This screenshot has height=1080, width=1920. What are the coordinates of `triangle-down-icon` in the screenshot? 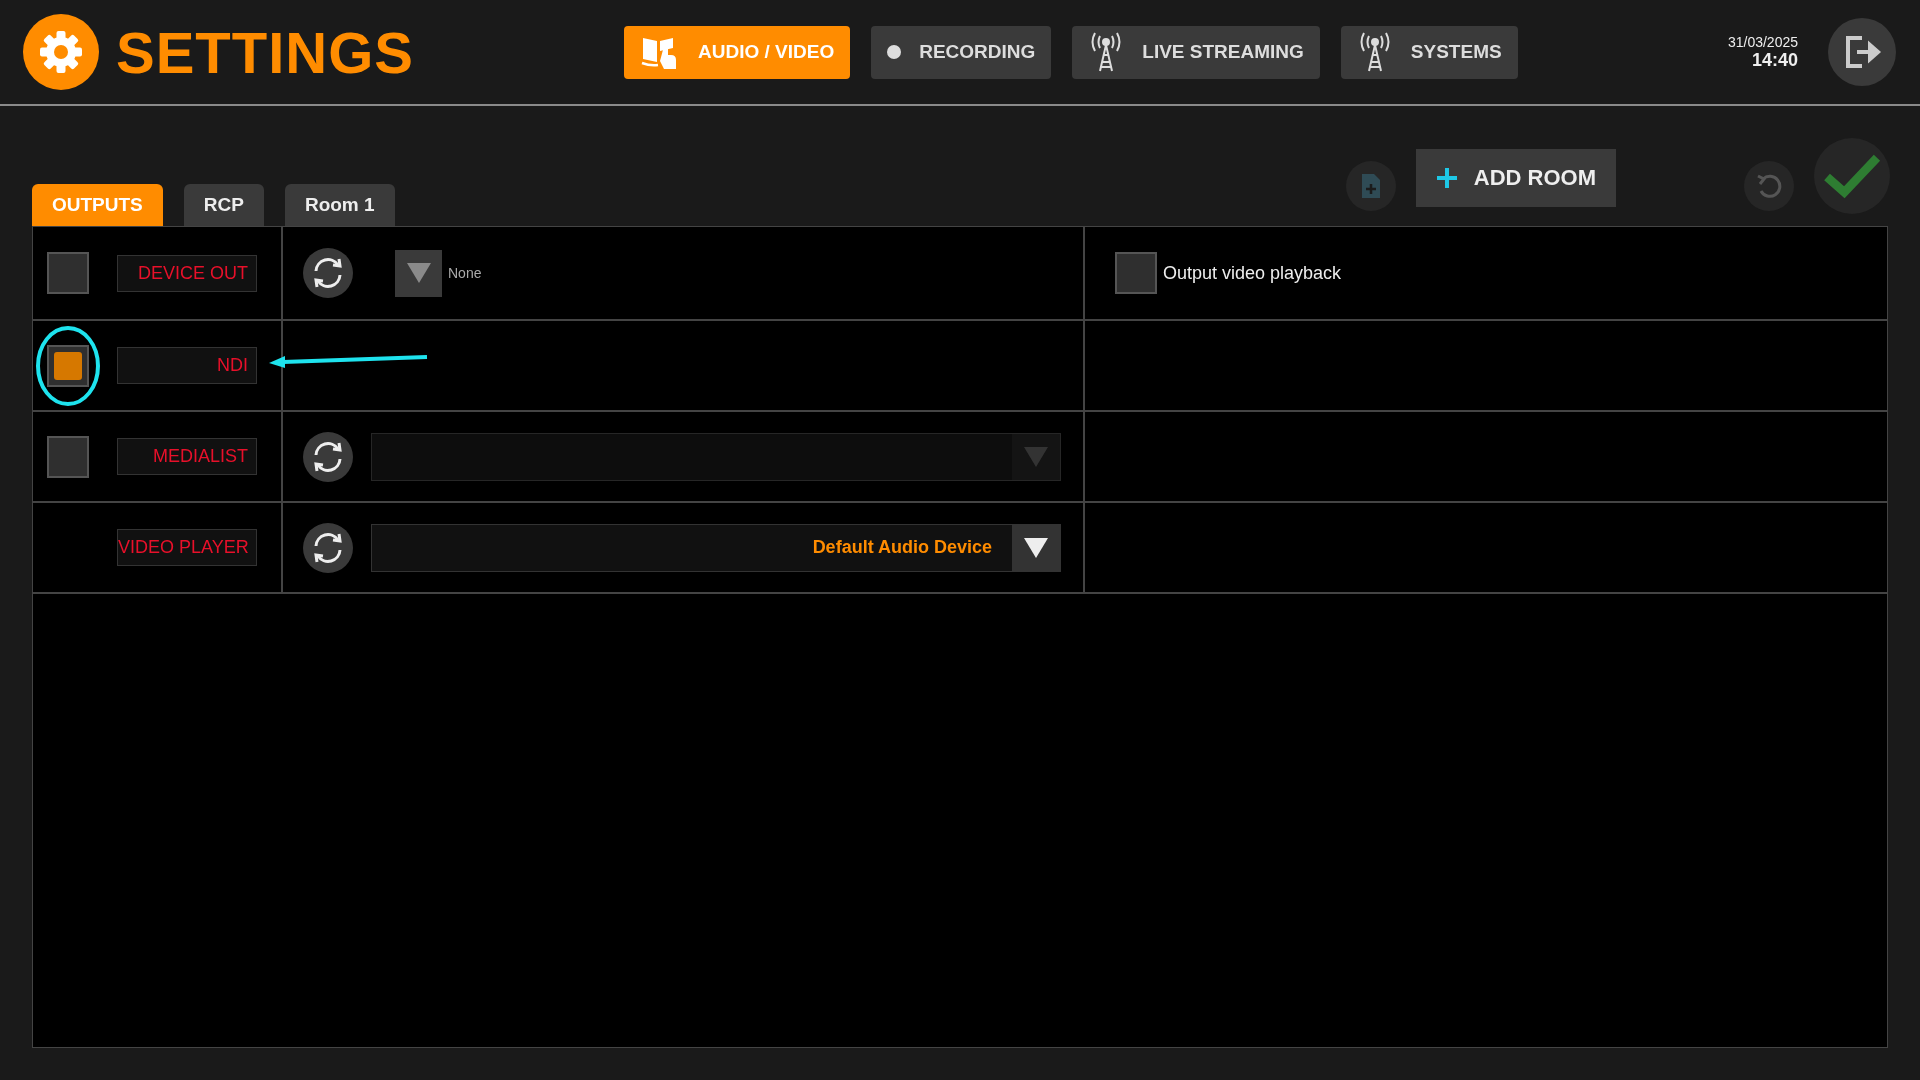 It's located at (418, 273).